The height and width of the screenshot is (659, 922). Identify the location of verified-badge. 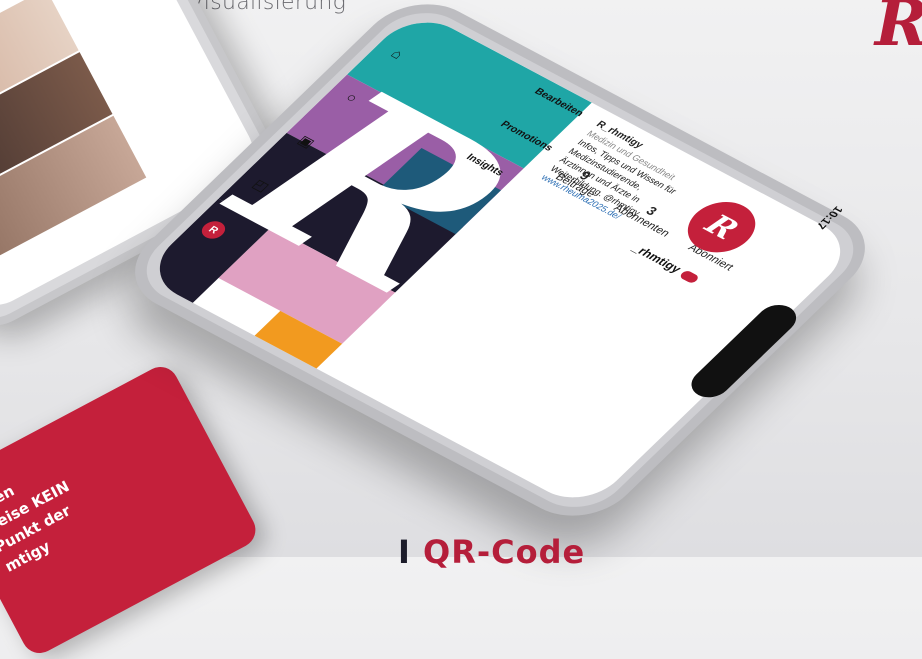
(689, 276).